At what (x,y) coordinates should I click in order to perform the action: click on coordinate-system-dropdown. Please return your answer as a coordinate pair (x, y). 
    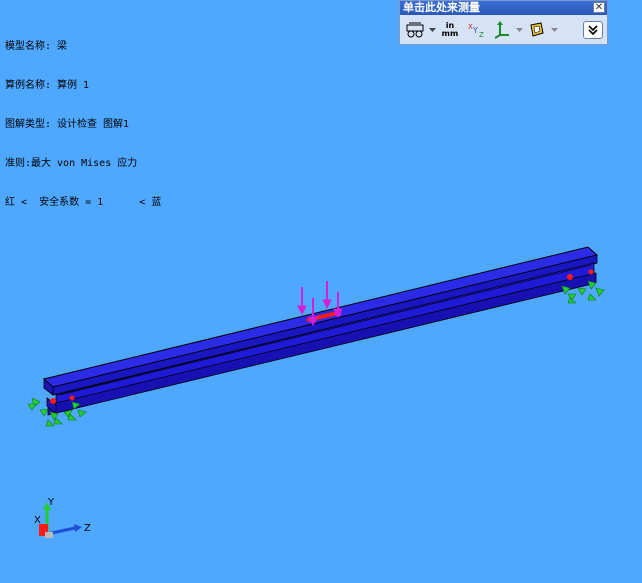
    Looking at the image, I should click on (519, 30).